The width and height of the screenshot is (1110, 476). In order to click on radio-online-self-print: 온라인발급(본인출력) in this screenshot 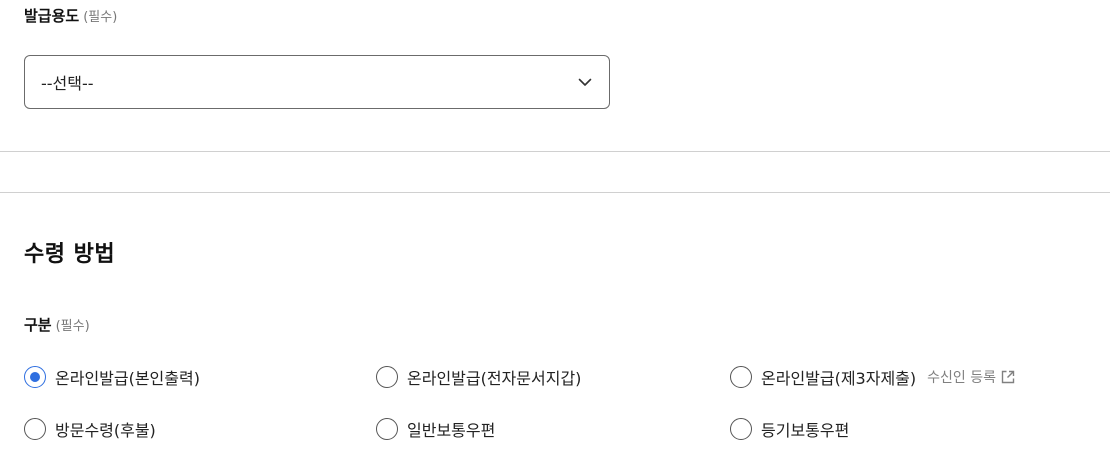, I will do `click(112, 377)`.